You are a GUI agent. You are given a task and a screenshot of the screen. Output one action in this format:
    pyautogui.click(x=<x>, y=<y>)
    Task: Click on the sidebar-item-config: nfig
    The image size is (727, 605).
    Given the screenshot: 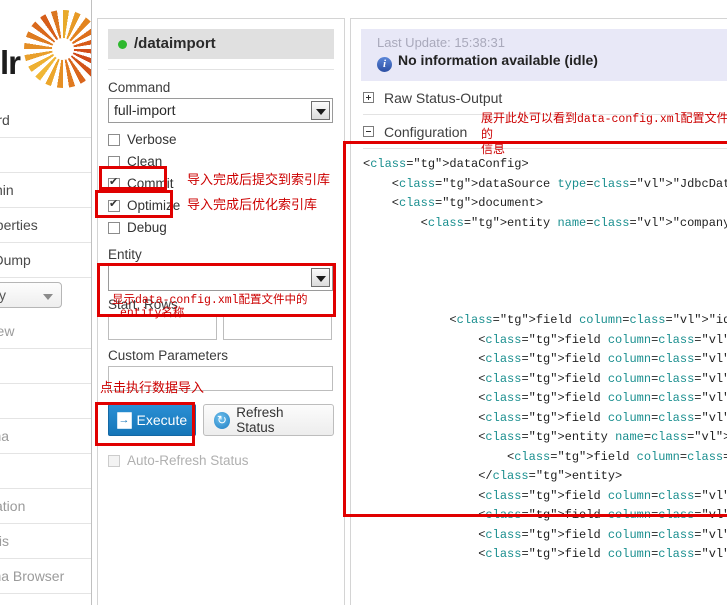 What is the action you would take?
    pyautogui.click(x=45, y=471)
    